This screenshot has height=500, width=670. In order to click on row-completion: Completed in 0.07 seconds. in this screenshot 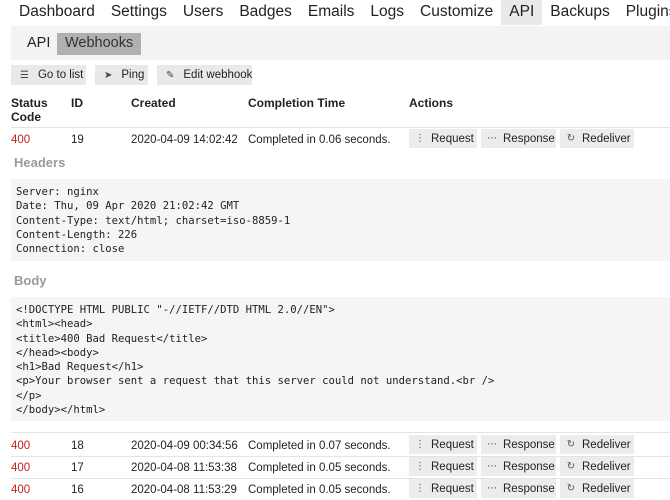, I will do `click(319, 446)`.